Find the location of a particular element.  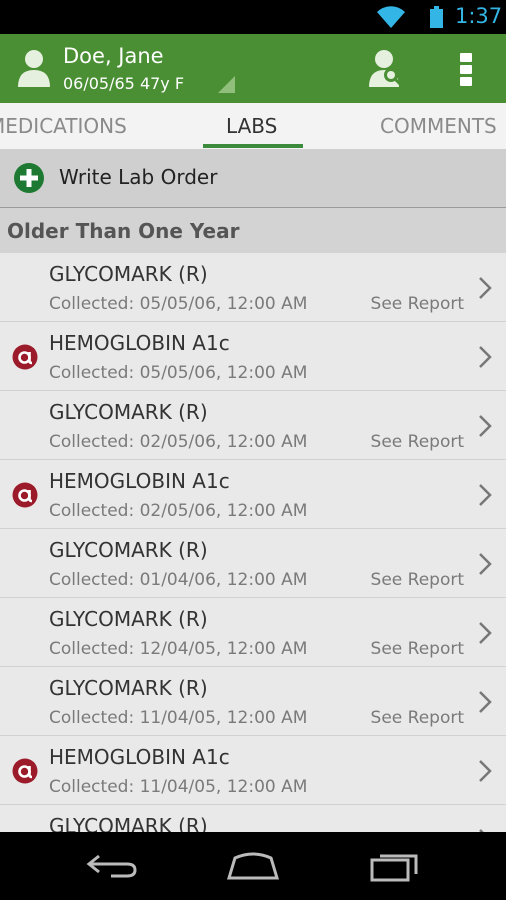

home-icon is located at coordinates (253, 866).